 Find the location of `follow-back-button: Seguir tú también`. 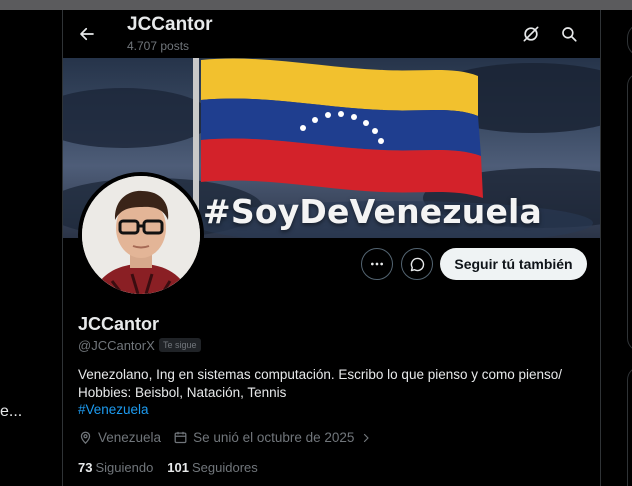

follow-back-button: Seguir tú también is located at coordinates (513, 264).